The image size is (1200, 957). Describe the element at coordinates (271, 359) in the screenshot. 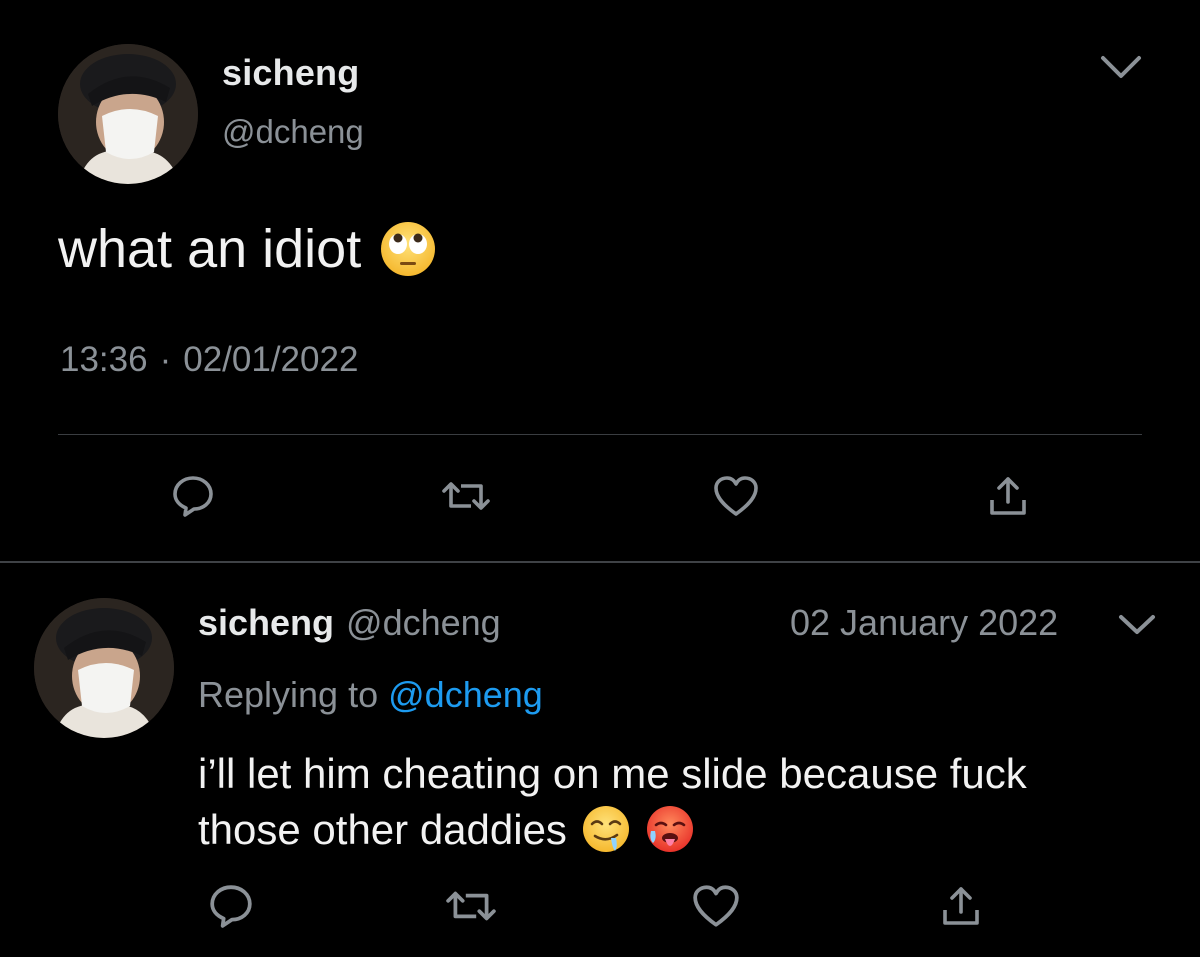

I see `tweet-date: 02/01/2022` at that location.